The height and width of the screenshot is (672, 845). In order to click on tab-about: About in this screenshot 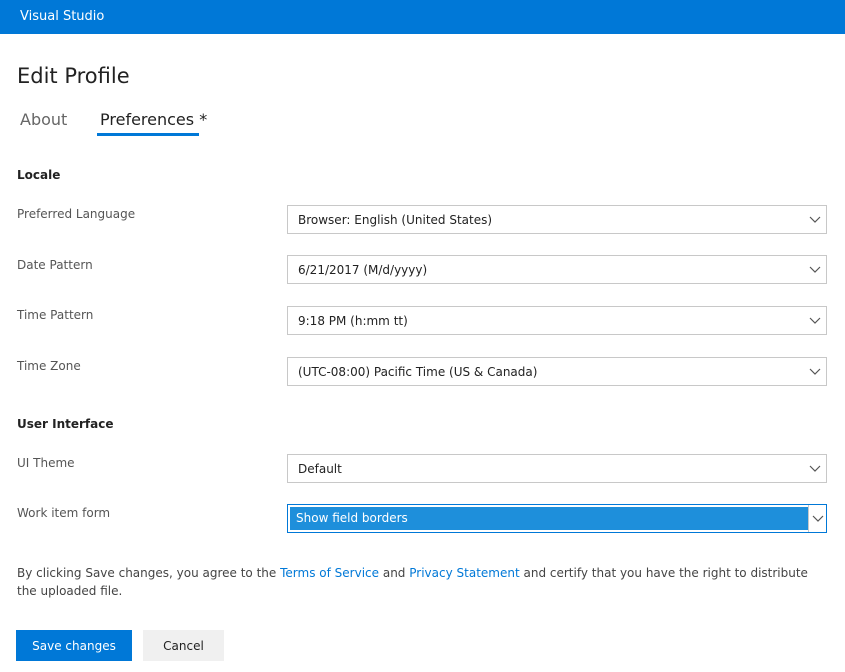, I will do `click(43, 119)`.